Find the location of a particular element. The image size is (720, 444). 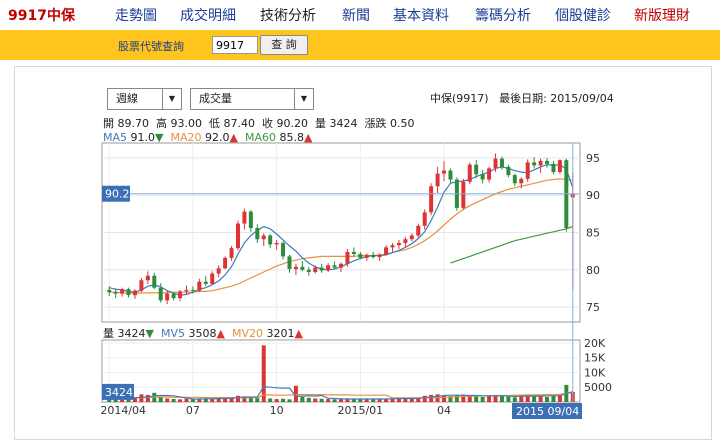

search-label: 股票代號查詢 is located at coordinates (151, 46).